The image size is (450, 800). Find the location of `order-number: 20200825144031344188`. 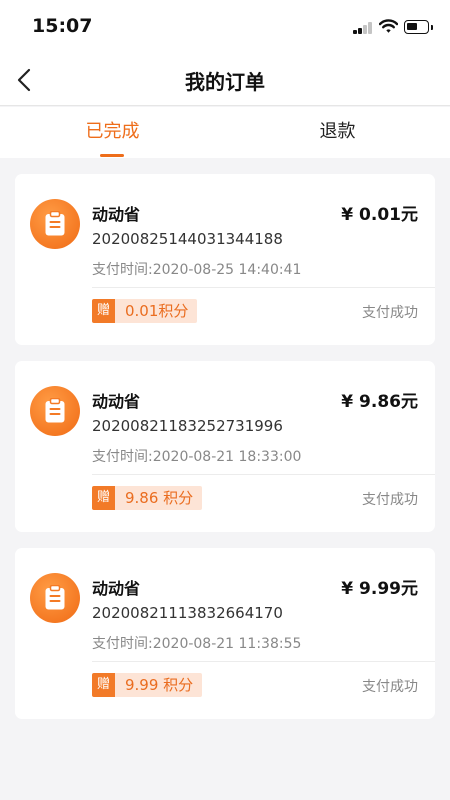

order-number: 20200825144031344188 is located at coordinates (187, 239).